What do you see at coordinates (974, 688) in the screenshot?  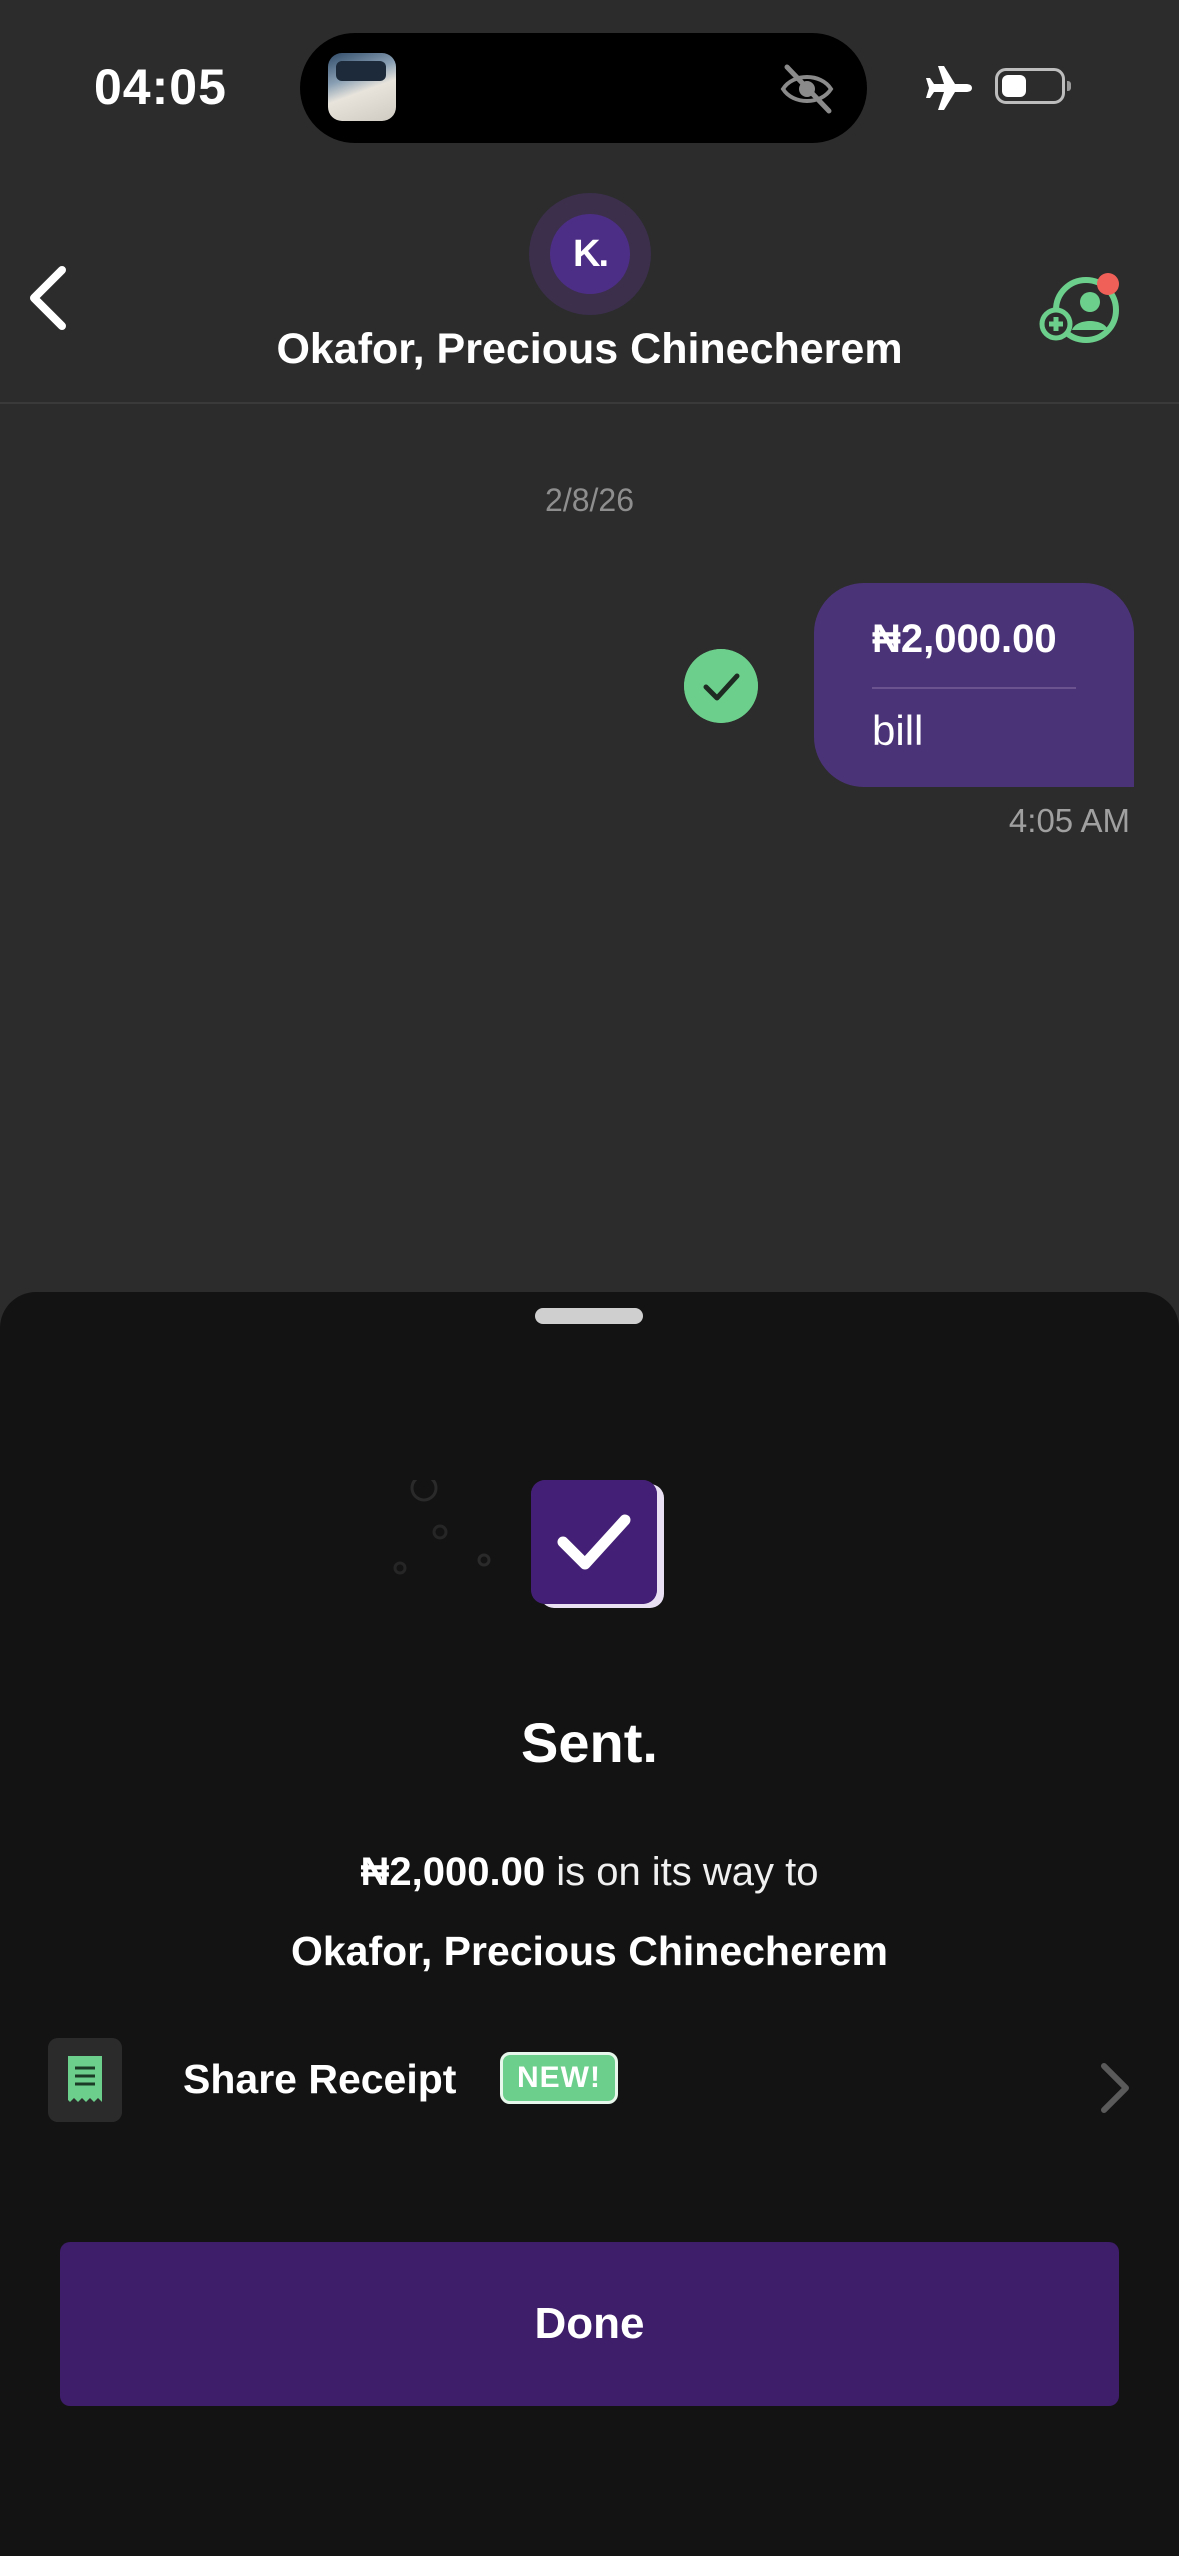 I see `bubble-divider` at bounding box center [974, 688].